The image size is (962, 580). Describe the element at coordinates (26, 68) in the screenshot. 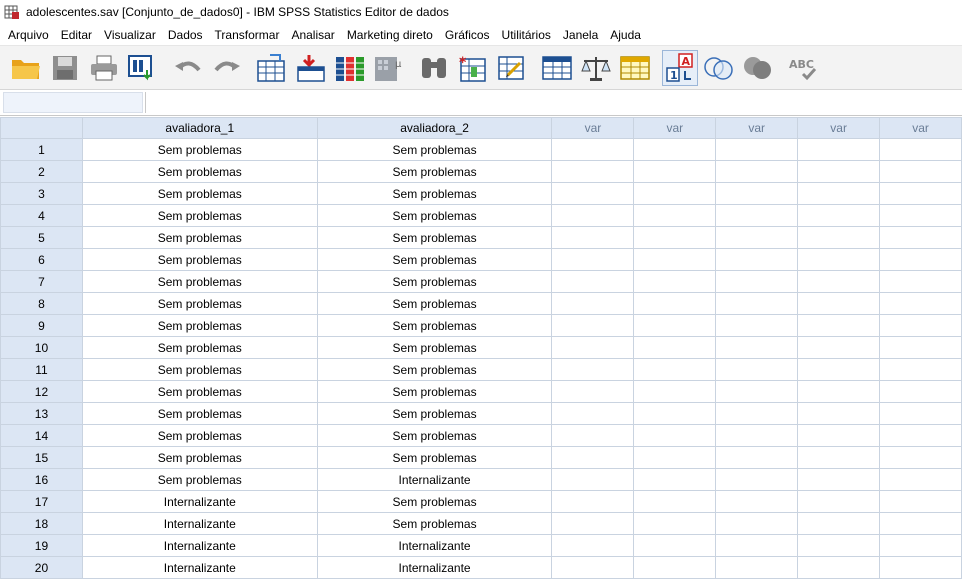

I see `open-folder-icon` at that location.